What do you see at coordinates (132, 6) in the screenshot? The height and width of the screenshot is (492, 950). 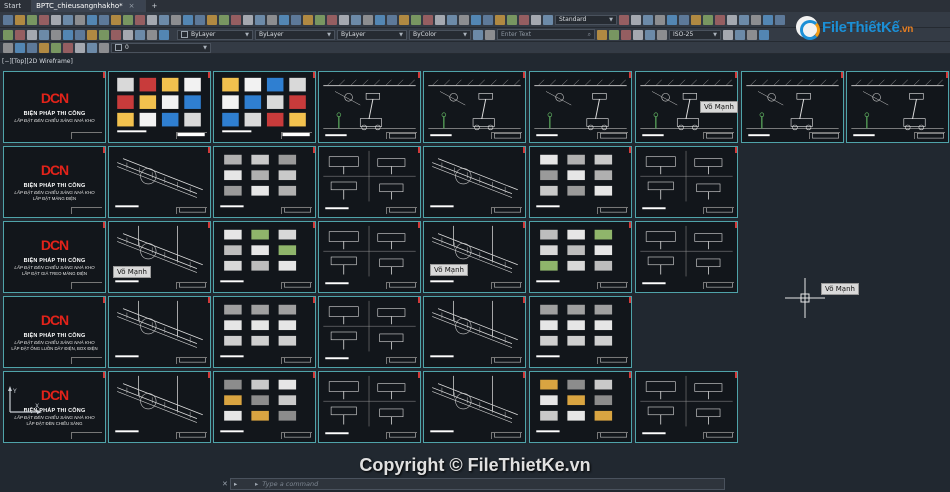 I see `close-icon: ×` at bounding box center [132, 6].